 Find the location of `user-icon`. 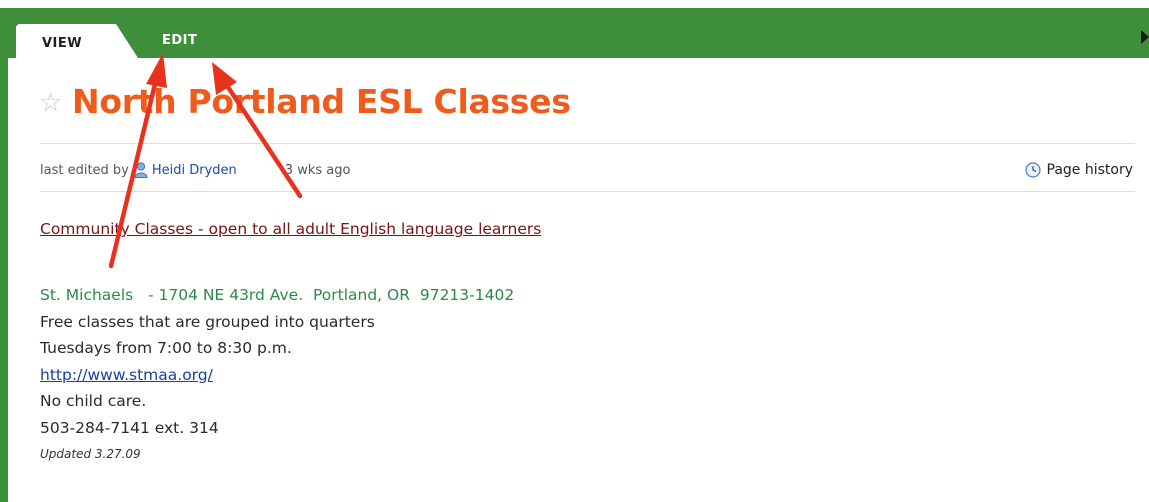

user-icon is located at coordinates (141, 170).